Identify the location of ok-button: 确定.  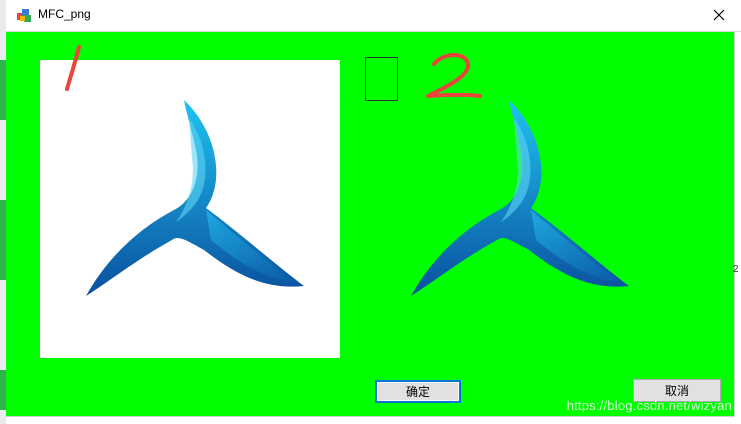
(418, 391).